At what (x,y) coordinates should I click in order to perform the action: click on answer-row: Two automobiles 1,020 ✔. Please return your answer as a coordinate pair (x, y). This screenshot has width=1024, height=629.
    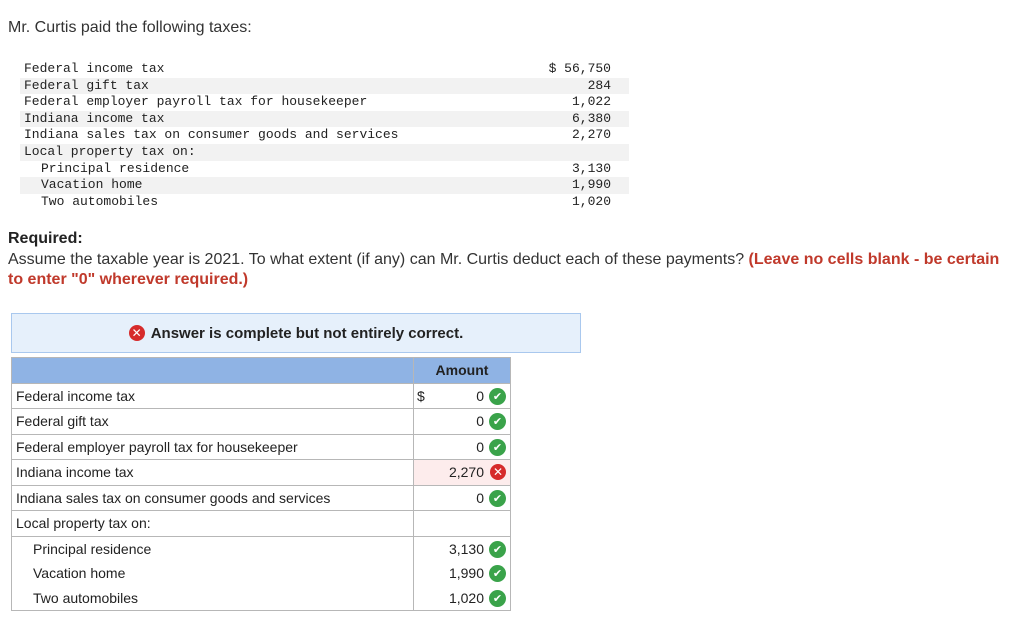
    Looking at the image, I should click on (261, 598).